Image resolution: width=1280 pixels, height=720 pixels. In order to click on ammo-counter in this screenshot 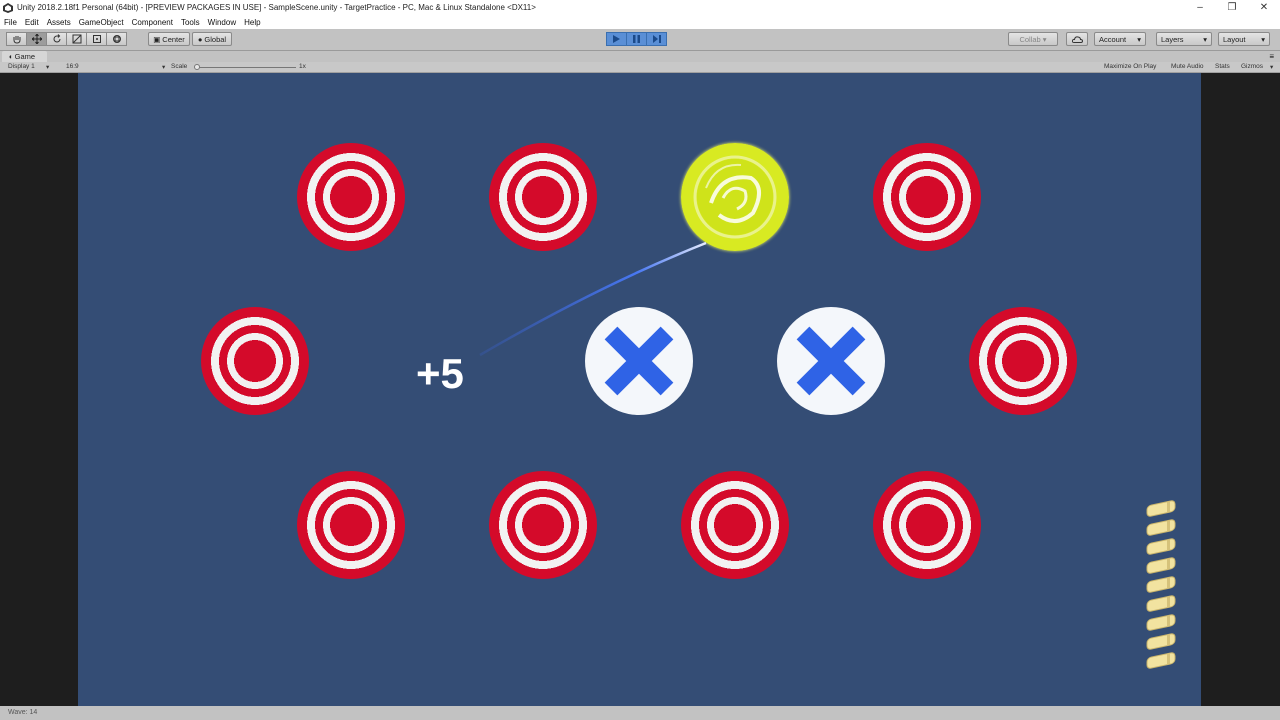, I will do `click(1161, 584)`.